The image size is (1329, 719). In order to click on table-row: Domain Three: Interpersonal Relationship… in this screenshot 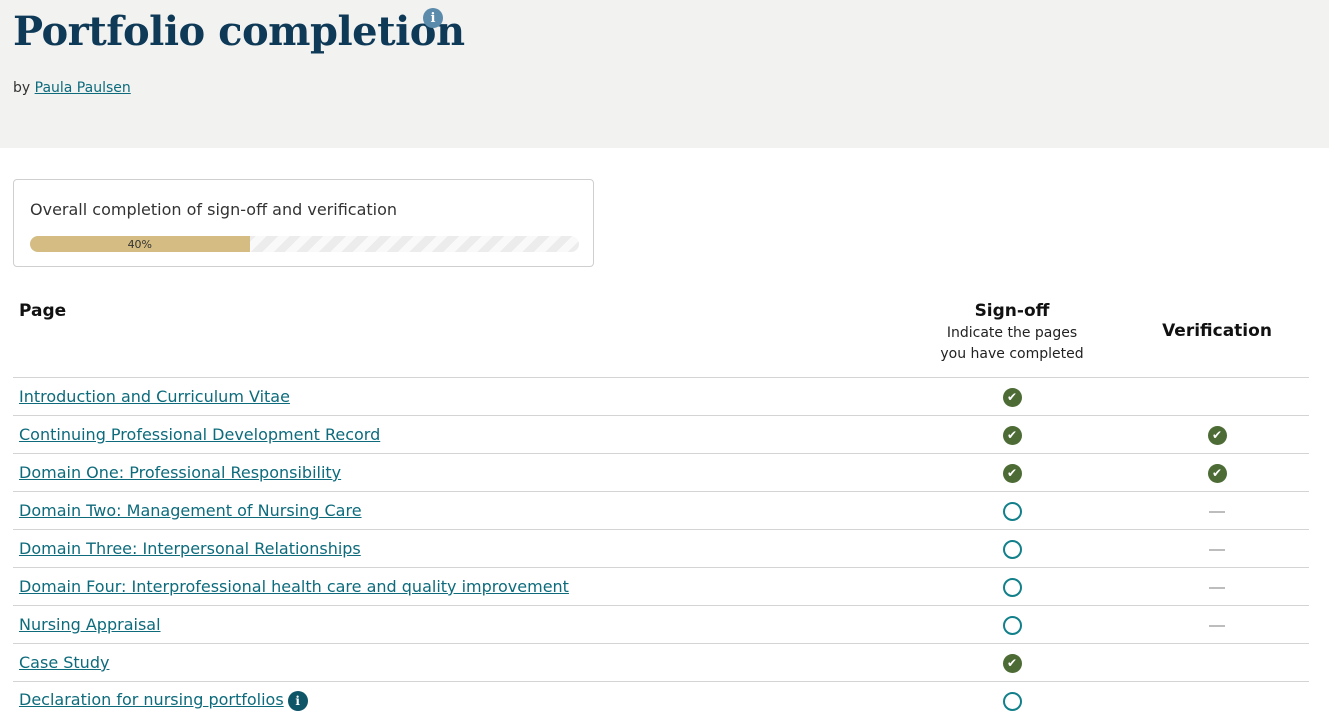, I will do `click(661, 549)`.